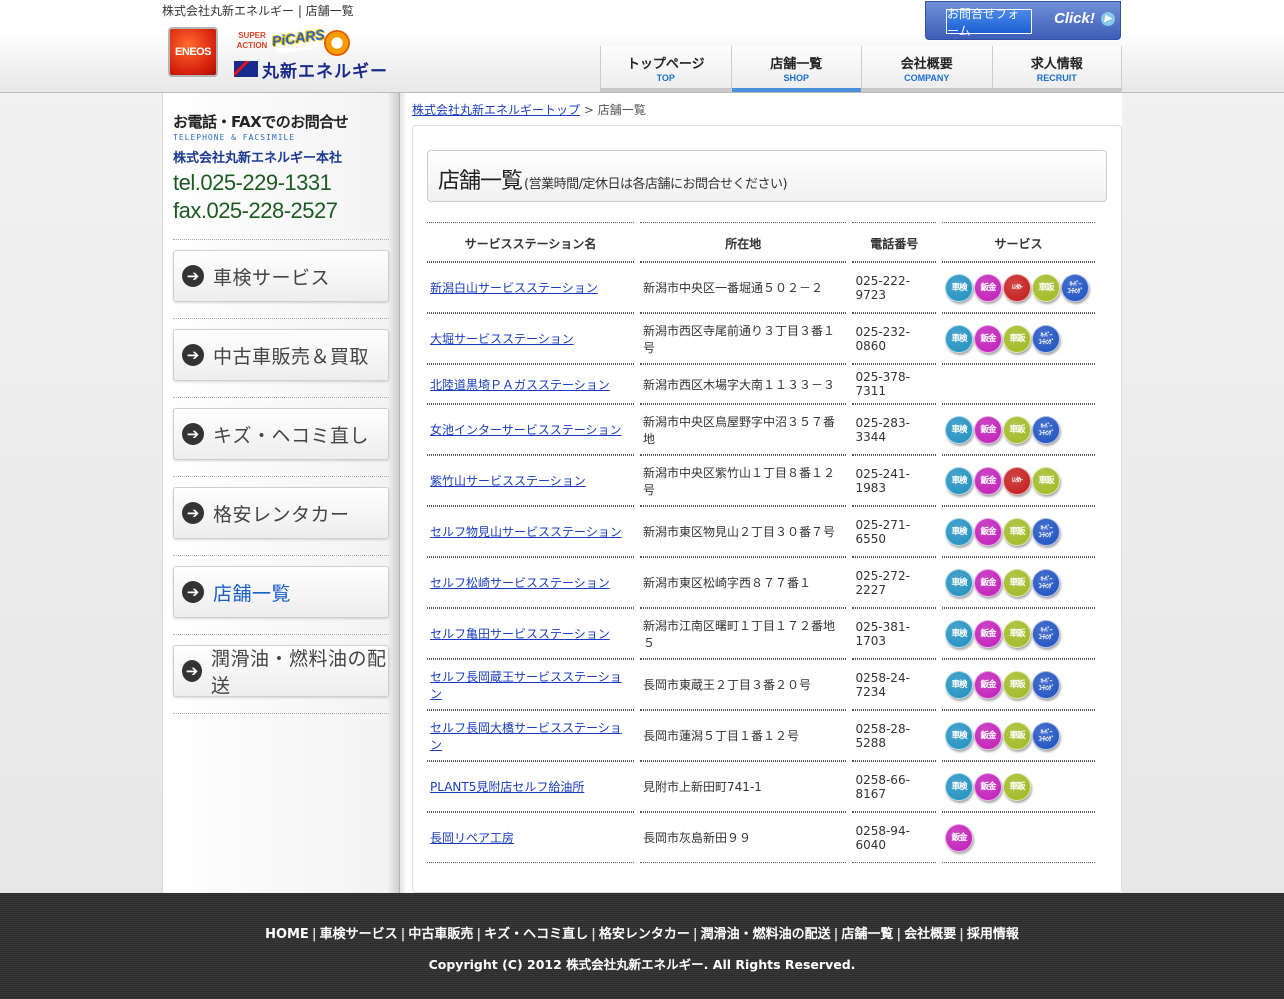 The width and height of the screenshot is (1284, 999). I want to click on shop-name-cell: セルフ松崎サービスステーション, so click(531, 582).